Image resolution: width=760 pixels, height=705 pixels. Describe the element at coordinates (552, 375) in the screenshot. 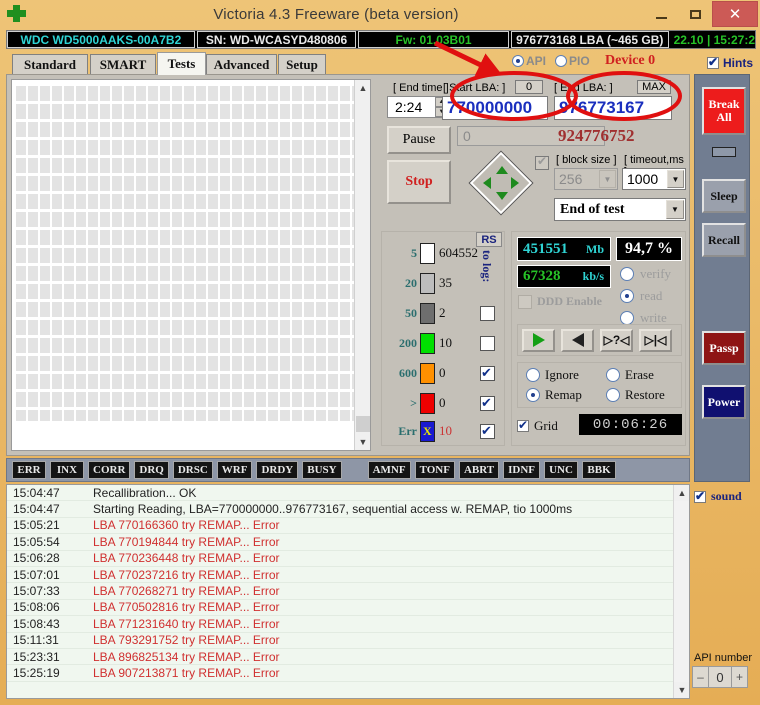

I see `action-ignore: Ignore` at that location.